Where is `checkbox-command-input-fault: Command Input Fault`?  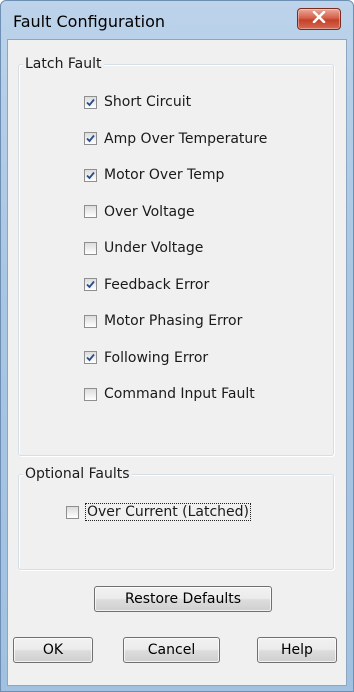
checkbox-command-input-fault: Command Input Fault is located at coordinates (169, 394).